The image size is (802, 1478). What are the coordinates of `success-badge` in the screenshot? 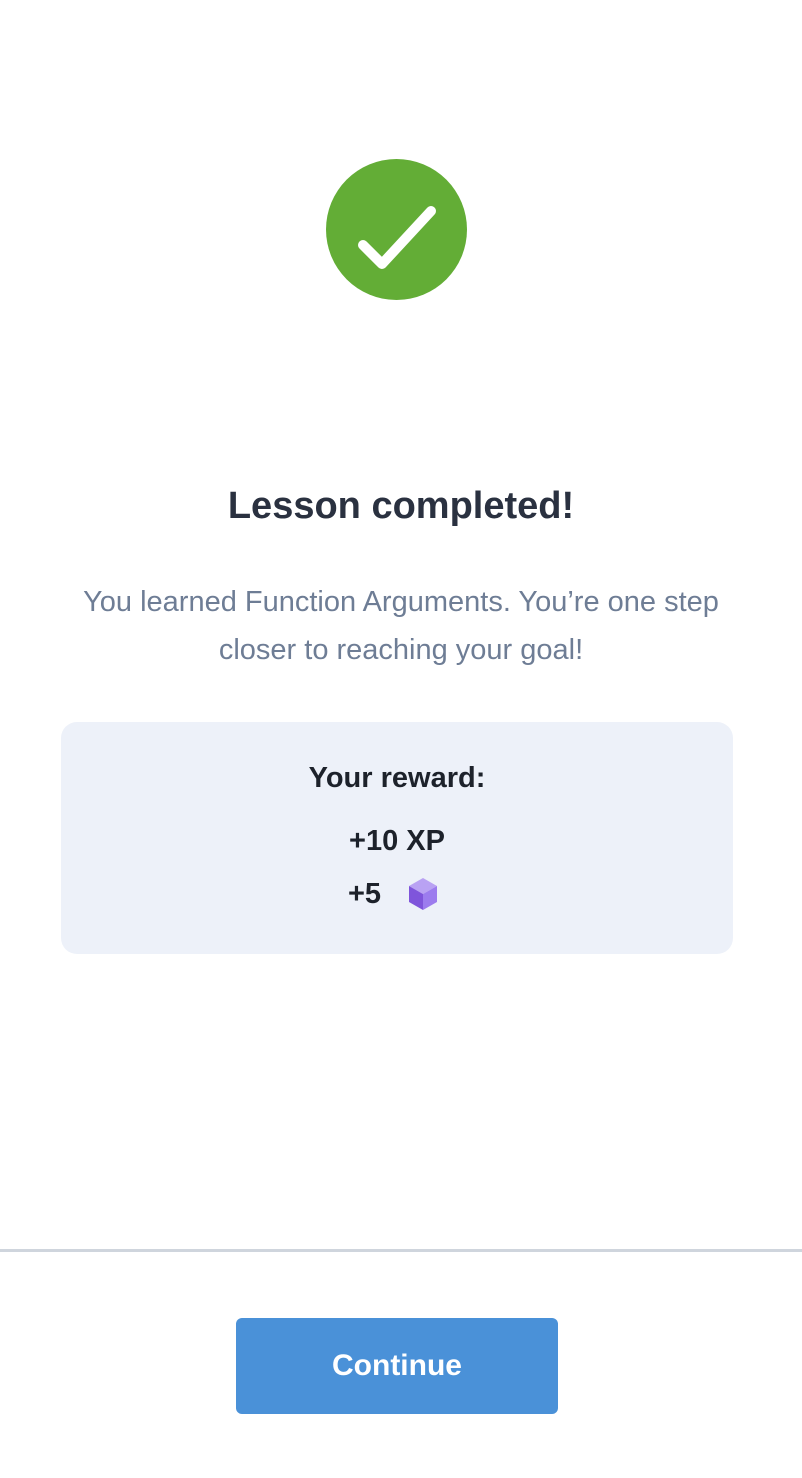 It's located at (396, 229).